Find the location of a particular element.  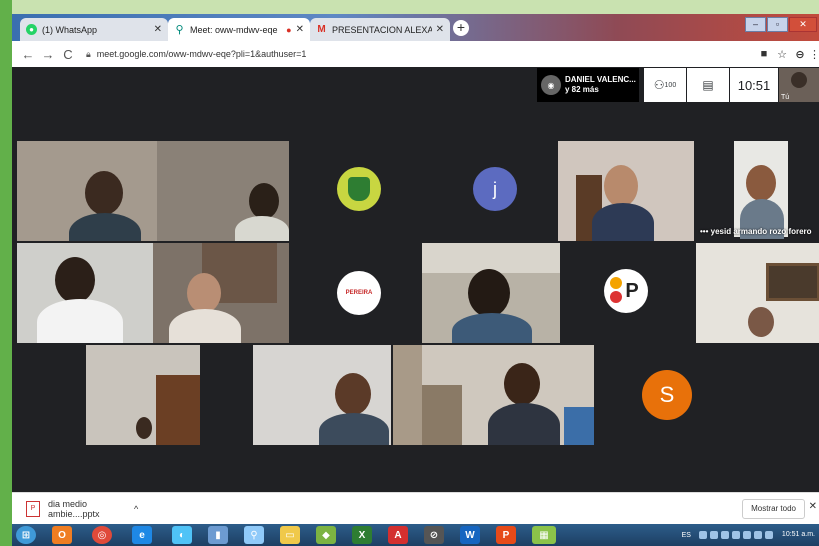

chat-button: ▤ is located at coordinates (708, 85).